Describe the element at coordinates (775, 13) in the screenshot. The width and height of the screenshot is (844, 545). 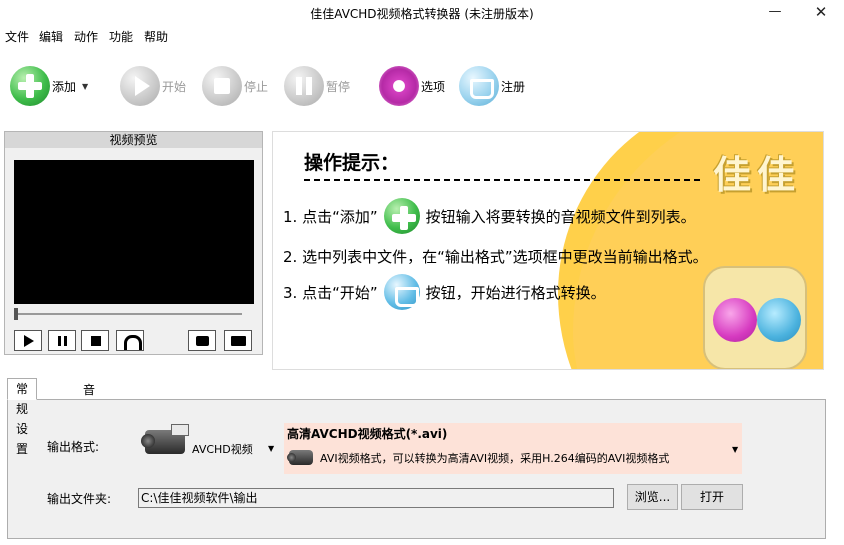
I see `minimize-button: —` at that location.